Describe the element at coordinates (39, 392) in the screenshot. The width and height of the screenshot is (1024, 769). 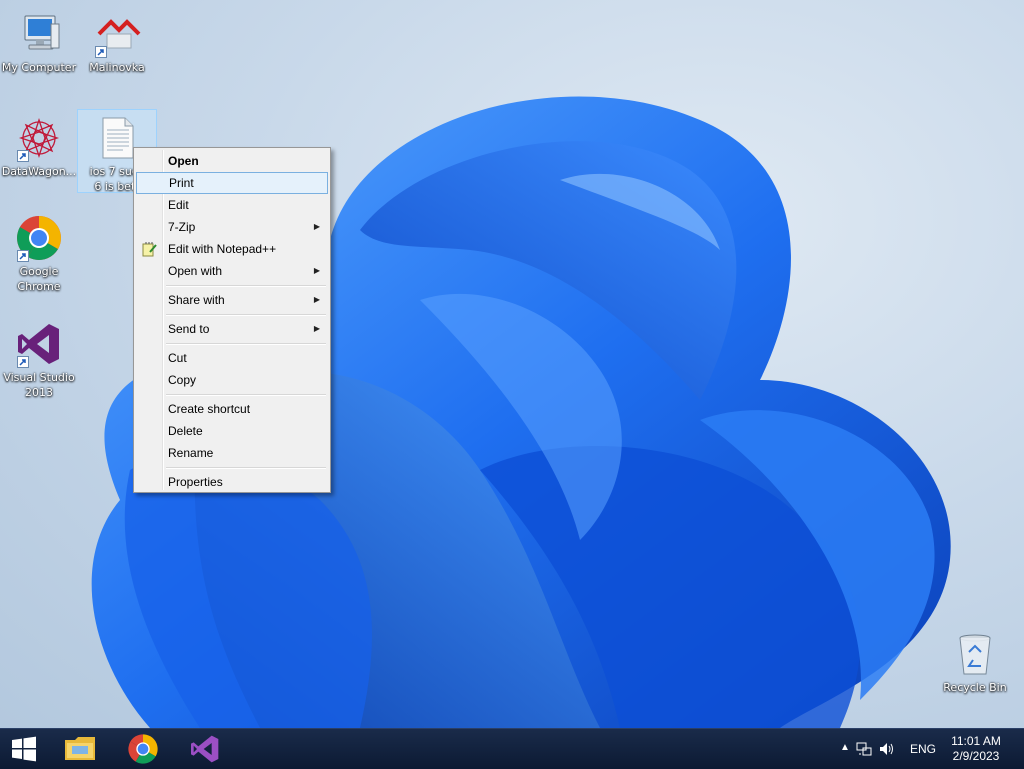
I see `desktop-icon-label: 2013` at that location.